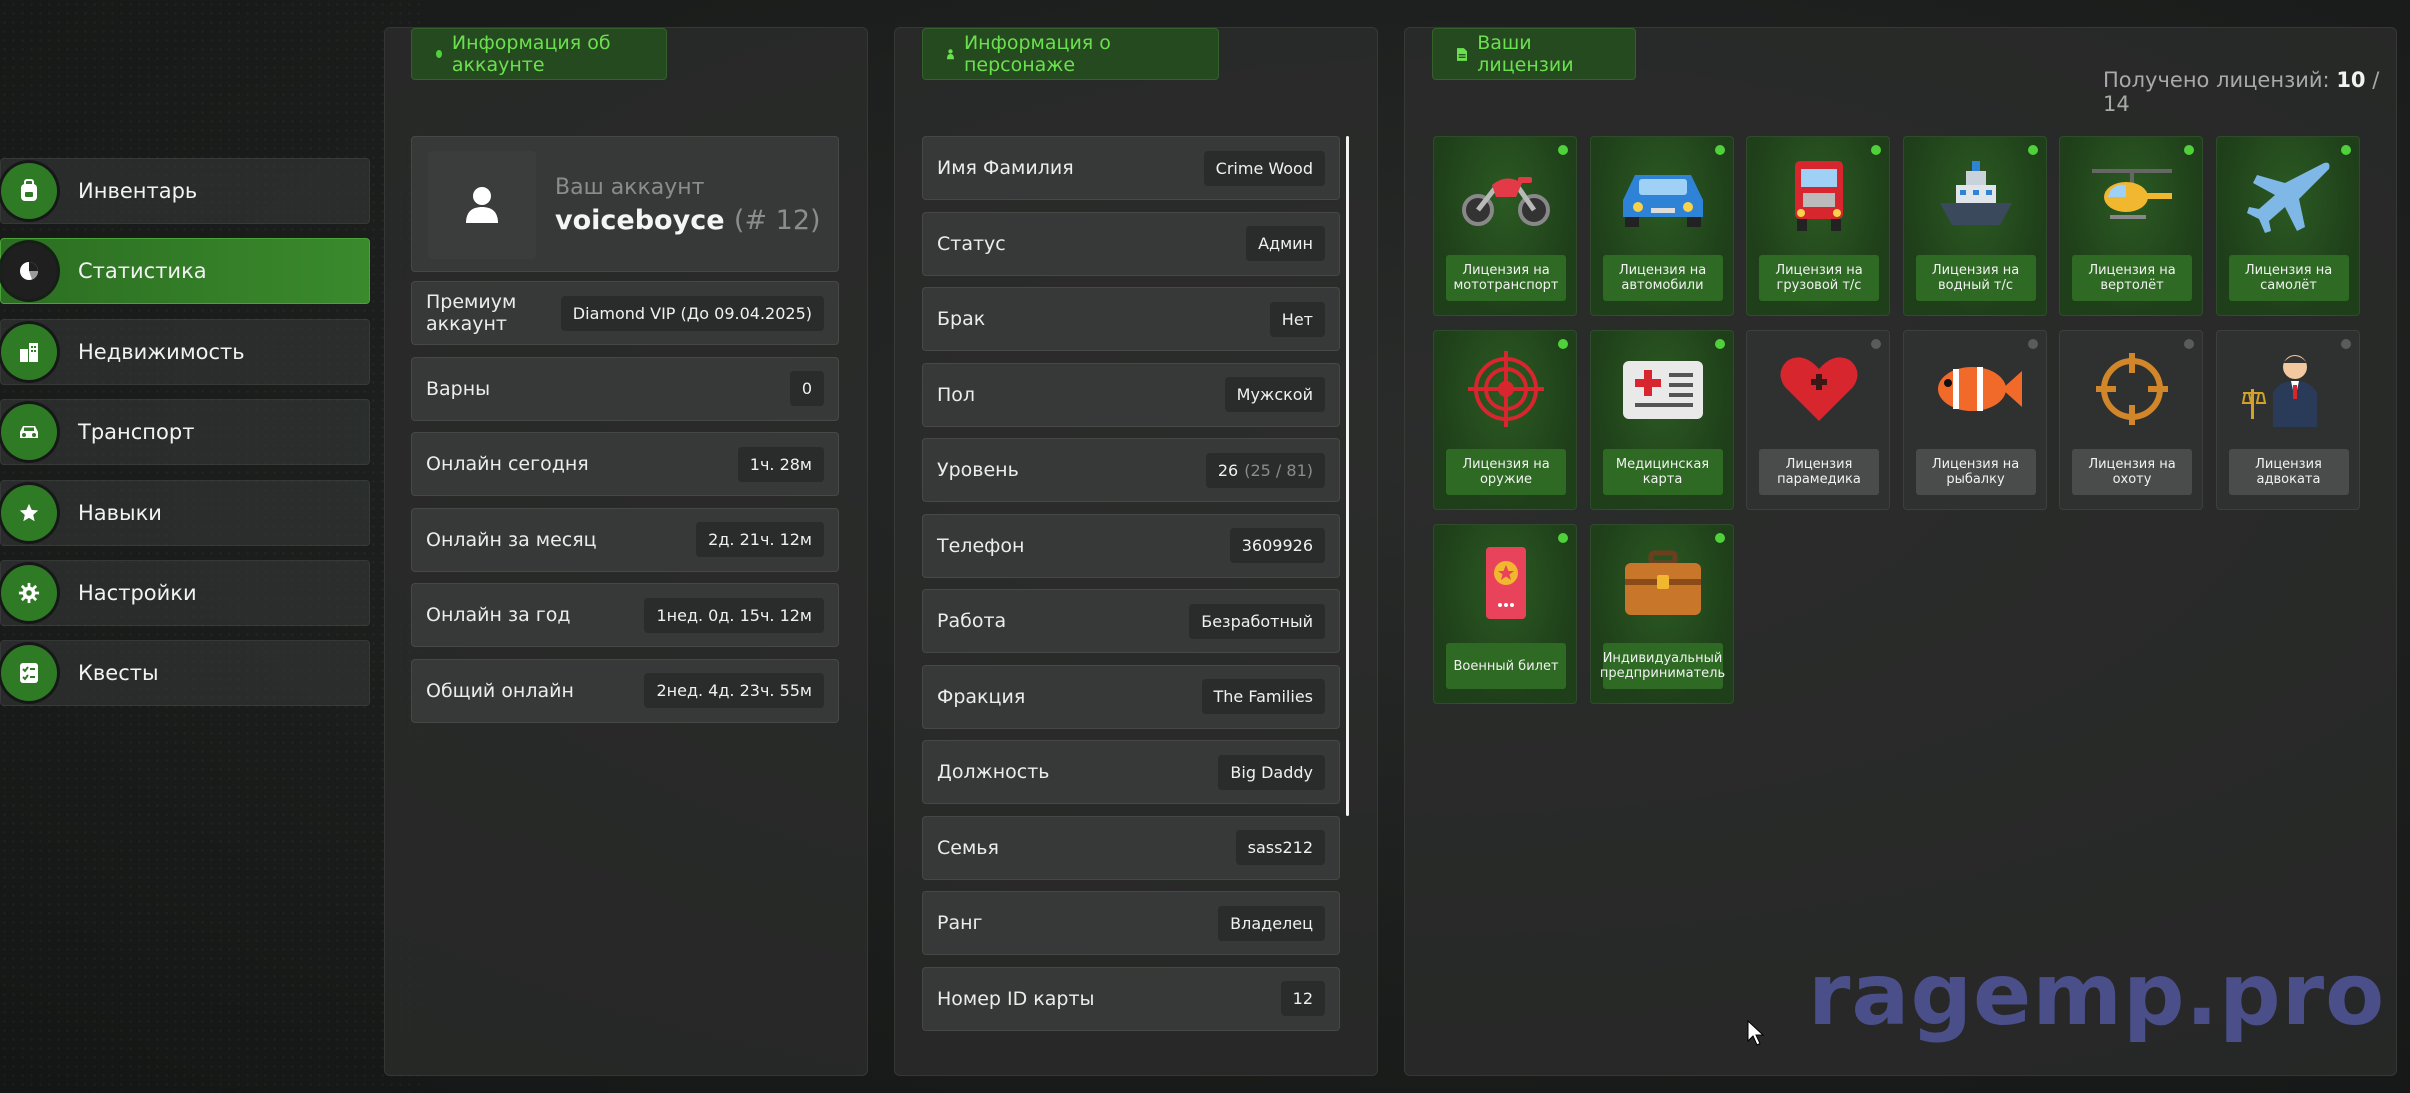 The width and height of the screenshot is (2410, 1093). What do you see at coordinates (137, 592) in the screenshot?
I see `sidebar-item-label: Настройки` at bounding box center [137, 592].